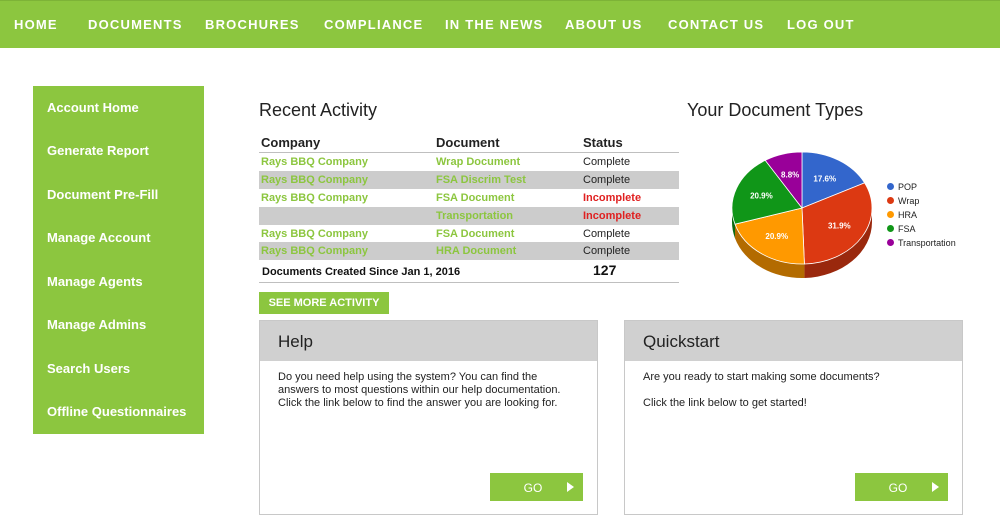 The height and width of the screenshot is (516, 1000). I want to click on pie-chart-svg: 17.6% 31.9% 20.9% 20.9% 8.8%, so click(802, 214).